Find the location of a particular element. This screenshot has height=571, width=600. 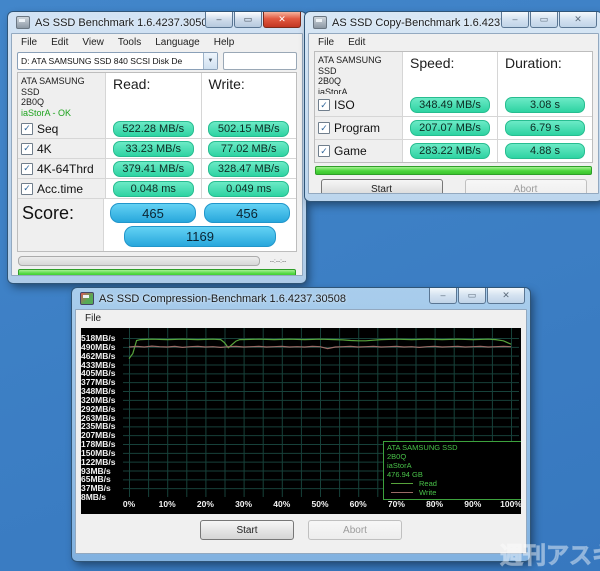

checkbox-acc.time: ✓ is located at coordinates (27, 188).